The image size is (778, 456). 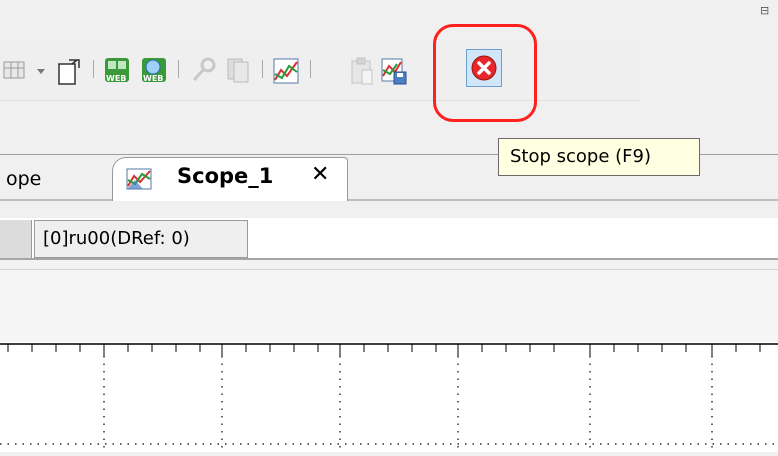 I want to click on toolbar: WEB WEB, so click(x=320, y=70).